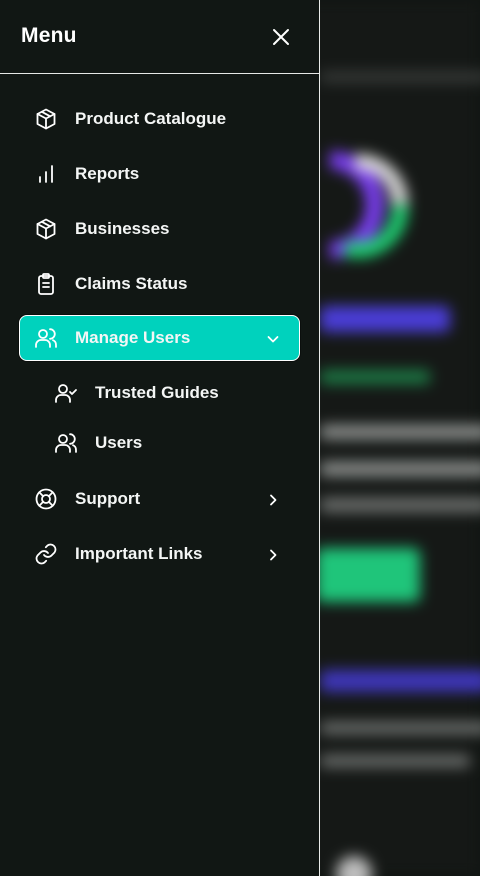 The width and height of the screenshot is (480, 876). What do you see at coordinates (119, 442) in the screenshot?
I see `submenu-item-label: Users` at bounding box center [119, 442].